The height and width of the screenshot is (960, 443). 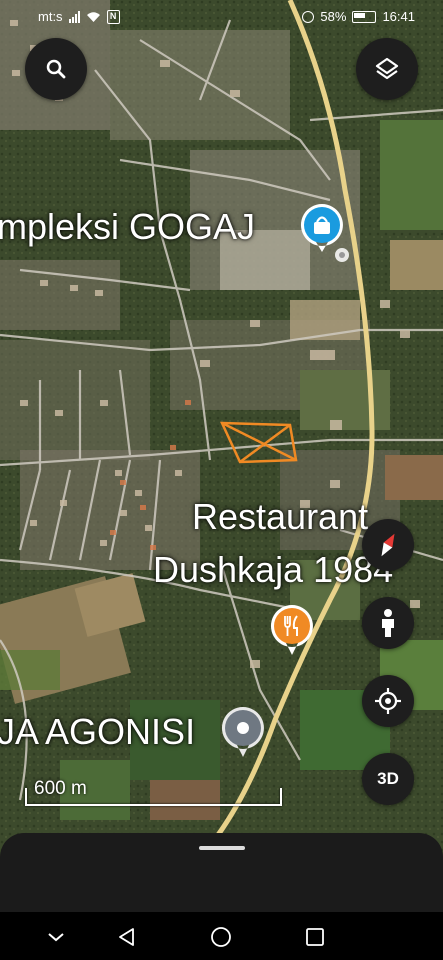 I want to click on compass-button, so click(x=388, y=545).